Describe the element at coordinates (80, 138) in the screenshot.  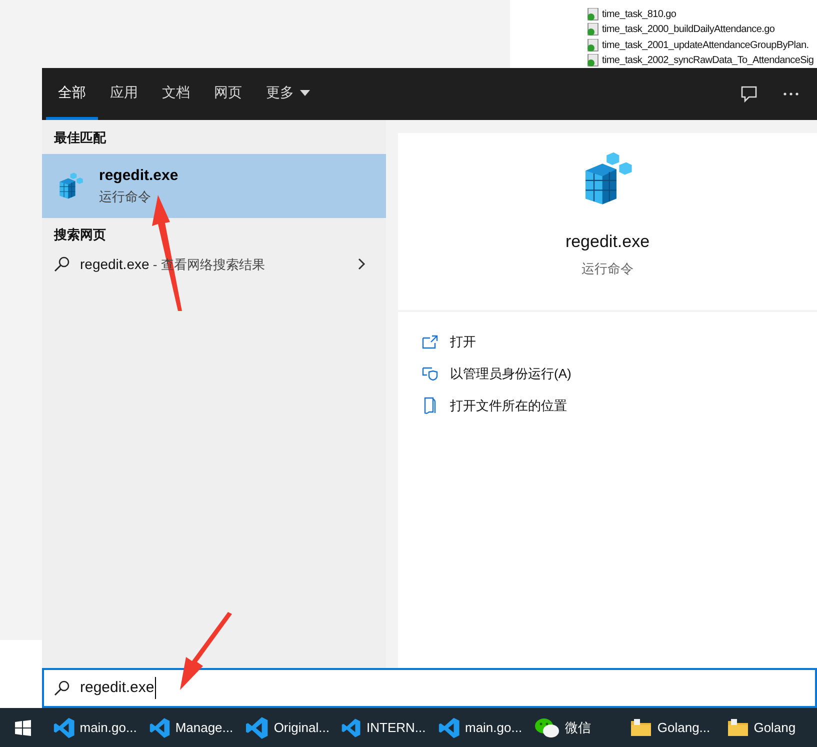
I see `section-heading: 最佳匹配` at that location.